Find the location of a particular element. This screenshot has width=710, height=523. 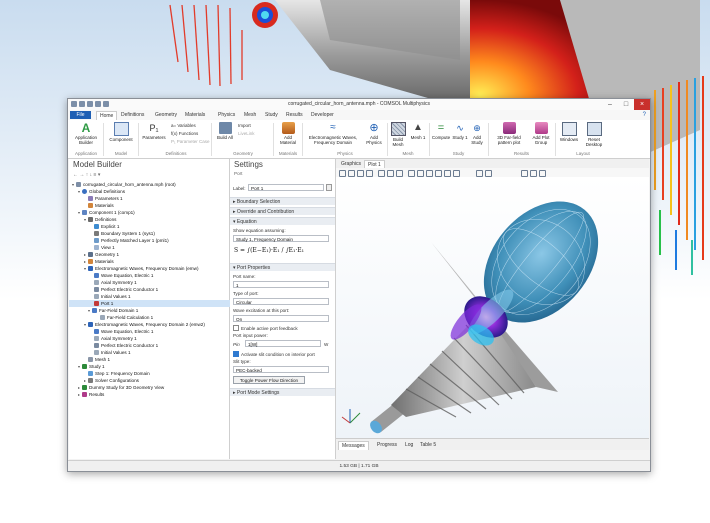

tree-node-pml: Perfectly Matched Layer 1 (pml1) is located at coordinates (119, 240).